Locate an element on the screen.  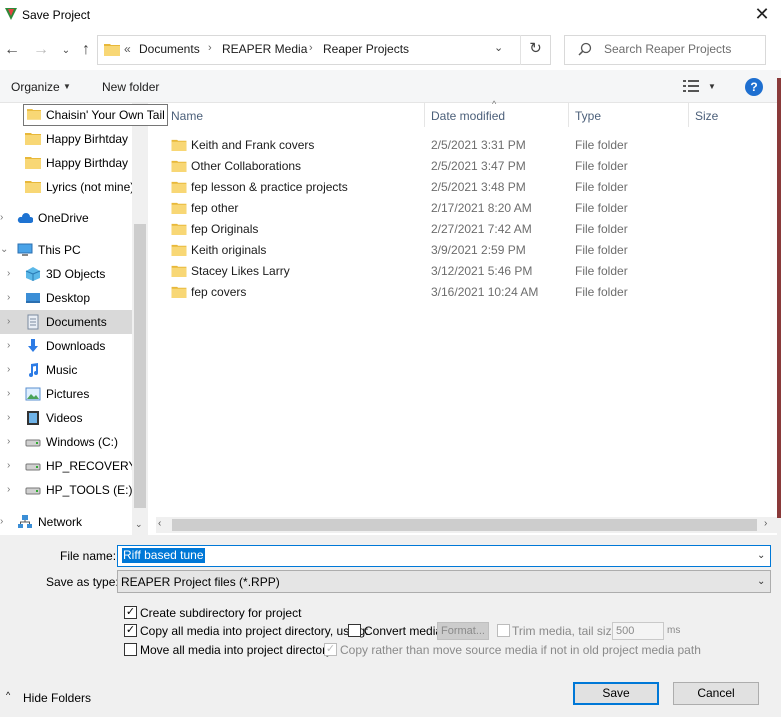
scroll-down-icon: ⌄ is located at coordinates (139, 524).